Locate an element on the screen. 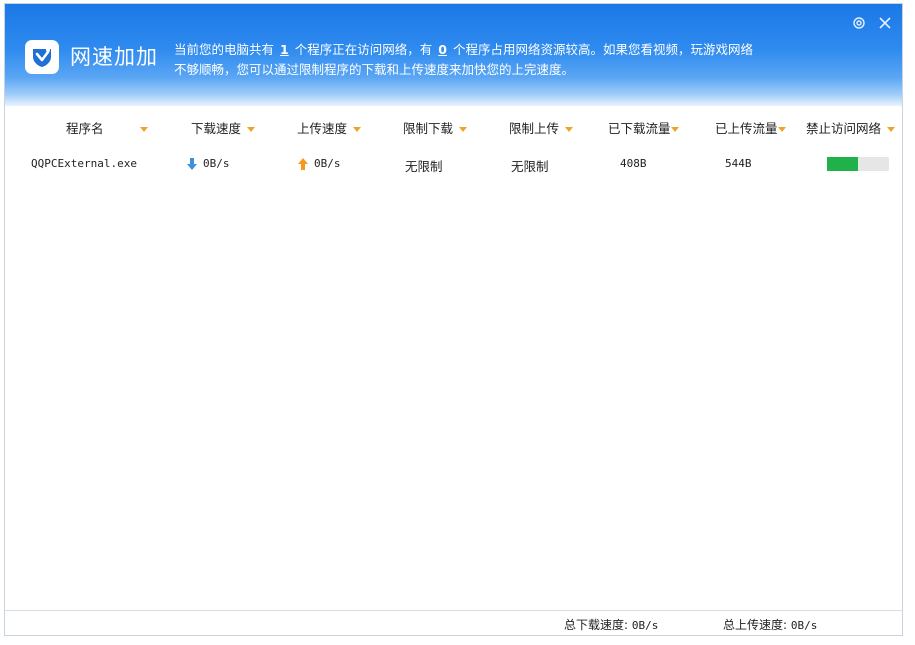  close-button is located at coordinates (885, 23).